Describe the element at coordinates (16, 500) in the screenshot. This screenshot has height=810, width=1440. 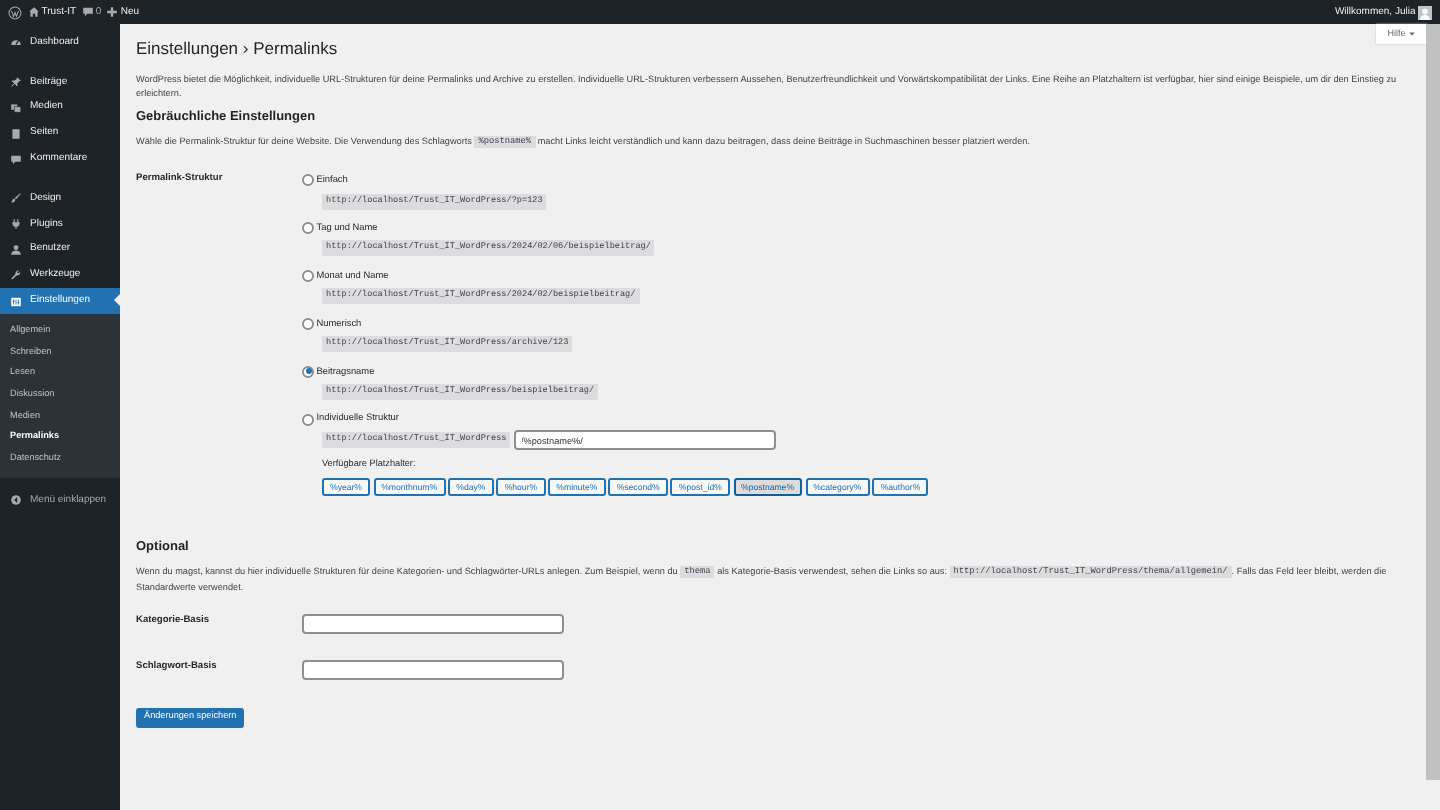
I see `collapse-icon` at that location.